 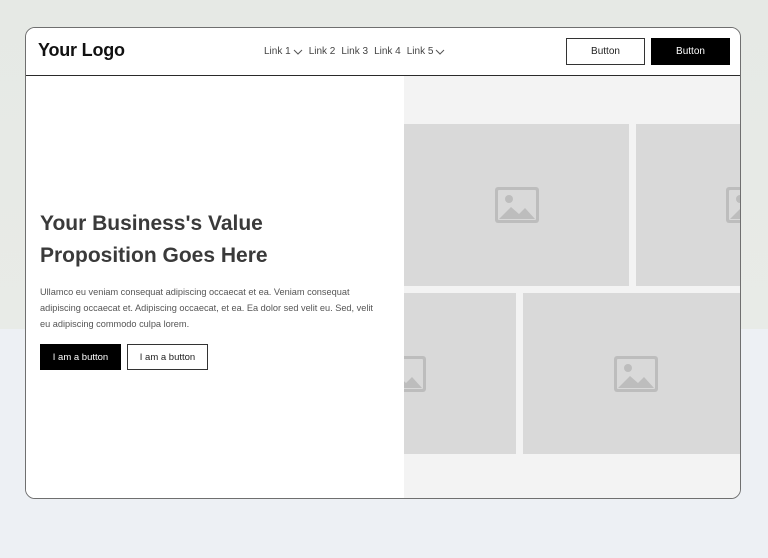 I want to click on nav-link-1: Link 1, so click(x=283, y=51).